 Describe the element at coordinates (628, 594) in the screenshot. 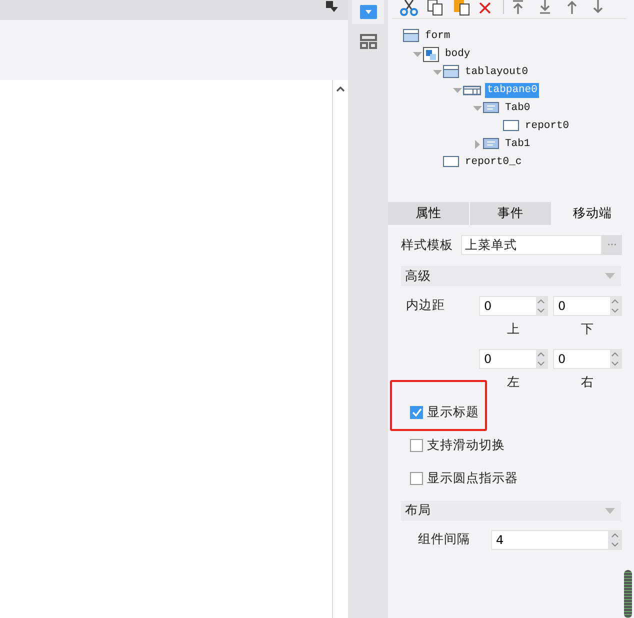

I see `scrollbar-thumb` at that location.